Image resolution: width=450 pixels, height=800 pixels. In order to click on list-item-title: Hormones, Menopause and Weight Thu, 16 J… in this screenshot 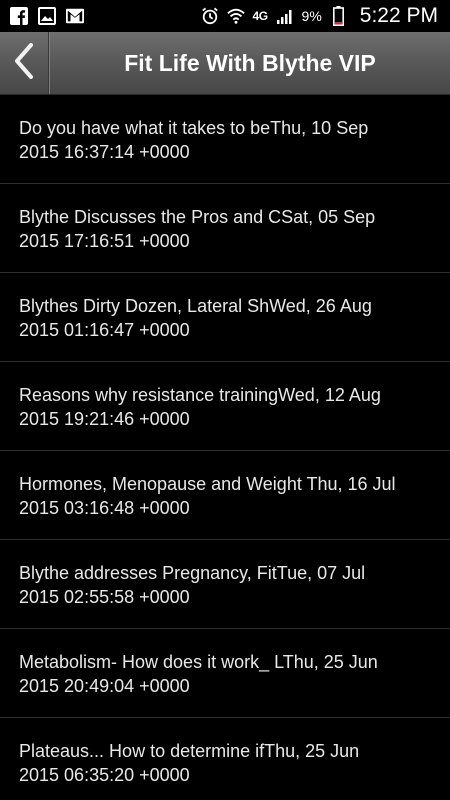, I will do `click(207, 484)`.